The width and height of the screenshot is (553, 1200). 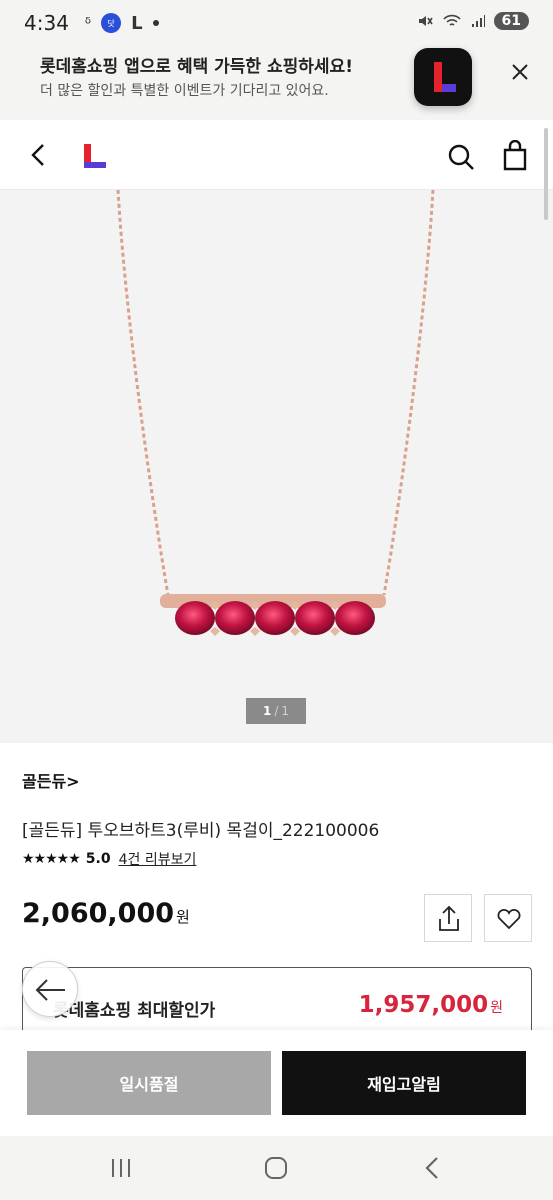 What do you see at coordinates (277, 1002) in the screenshot?
I see `max-discount-box: 롯데홈쇼핑 최대할인가 1,957,000 원` at bounding box center [277, 1002].